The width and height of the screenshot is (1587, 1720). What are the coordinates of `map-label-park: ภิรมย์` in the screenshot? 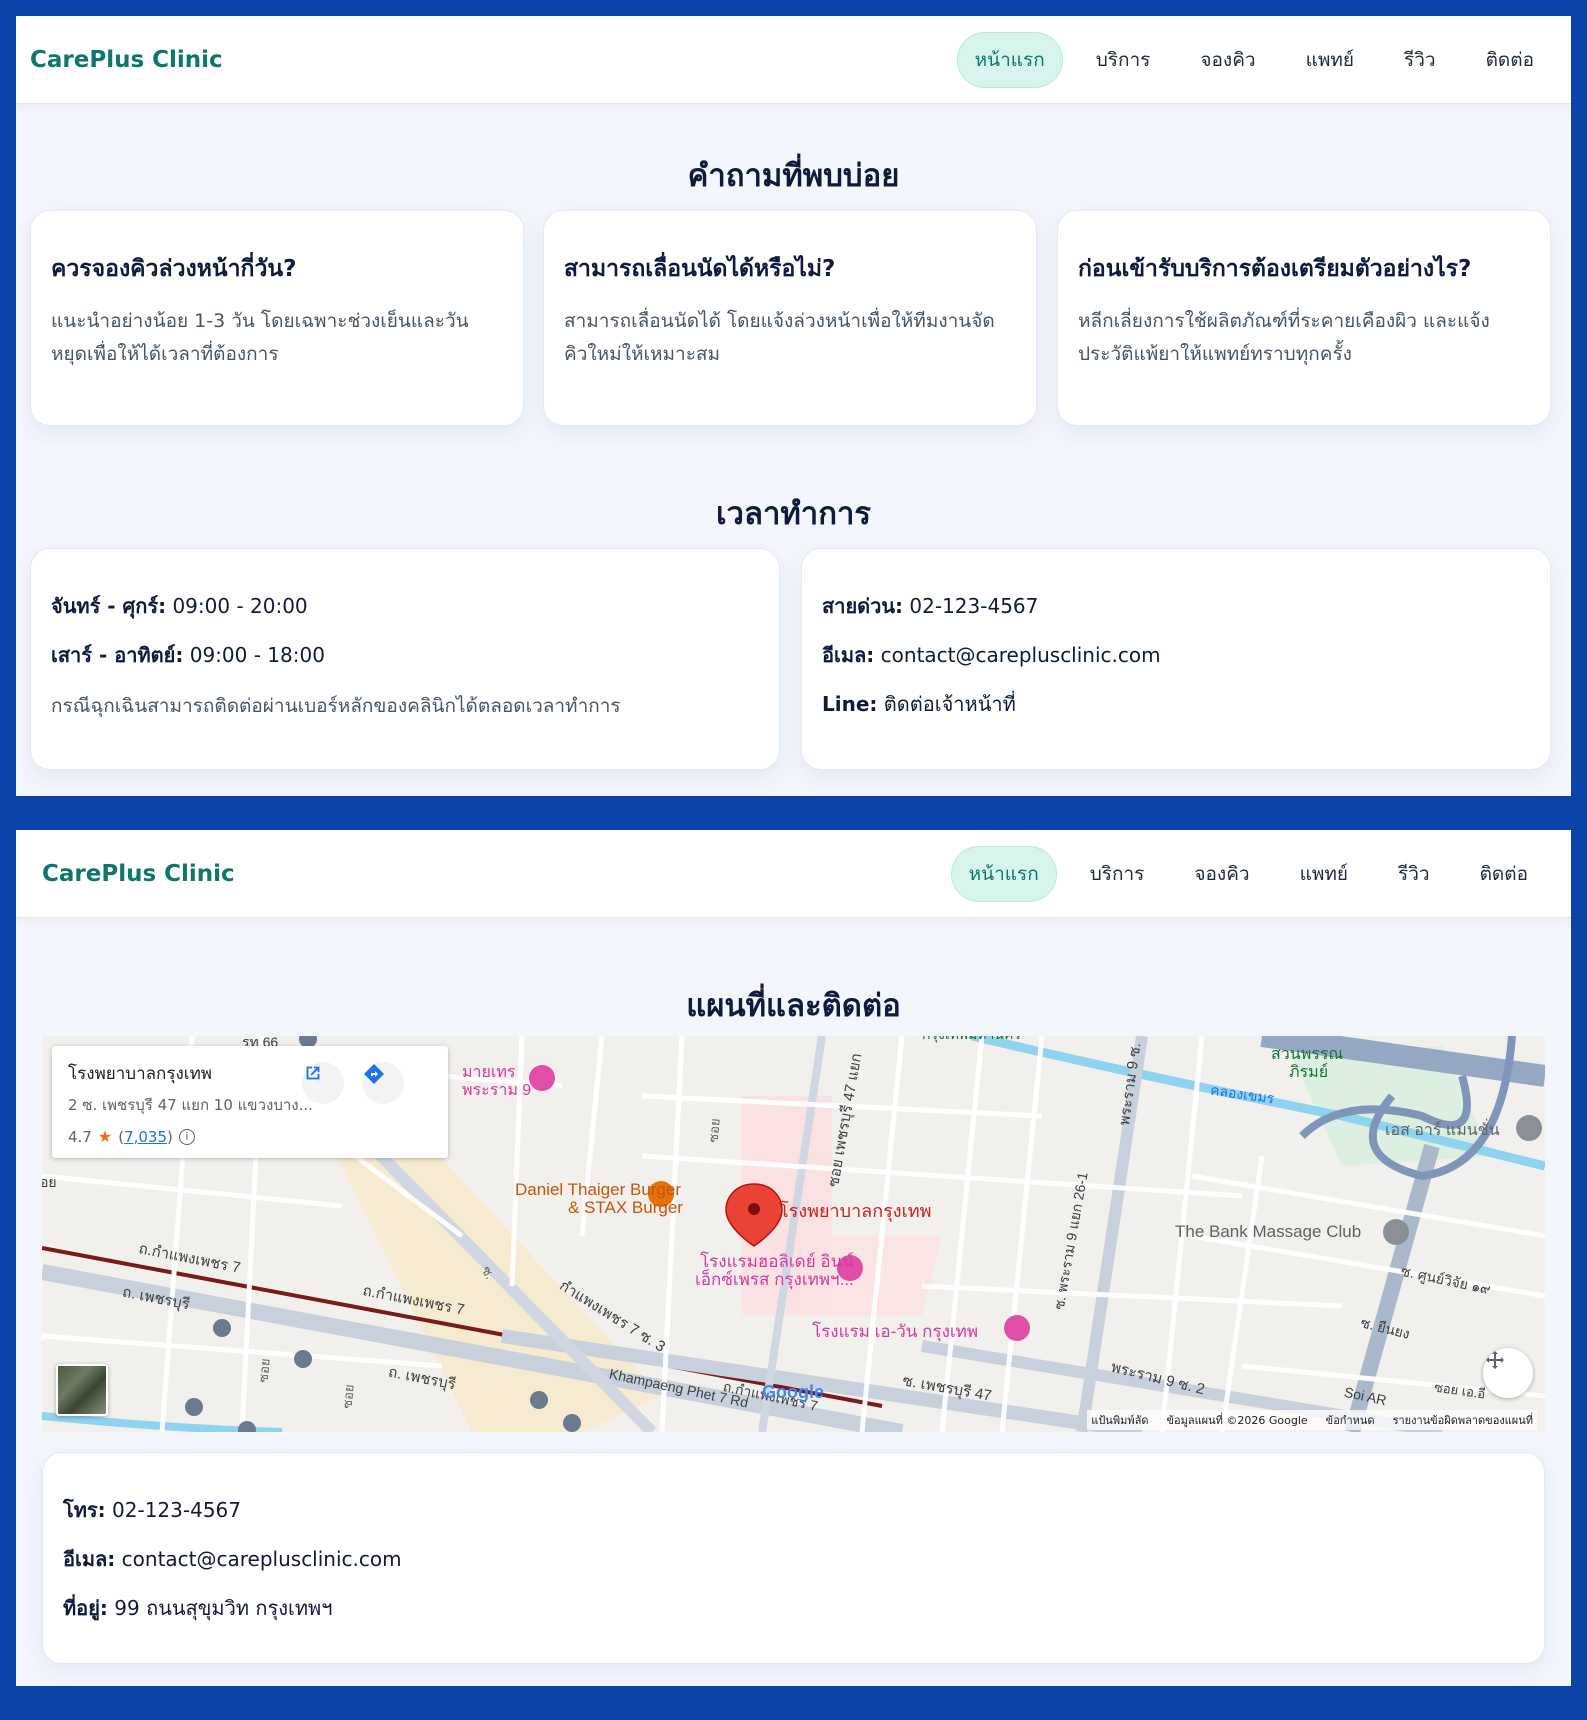 It's located at (1309, 1072).